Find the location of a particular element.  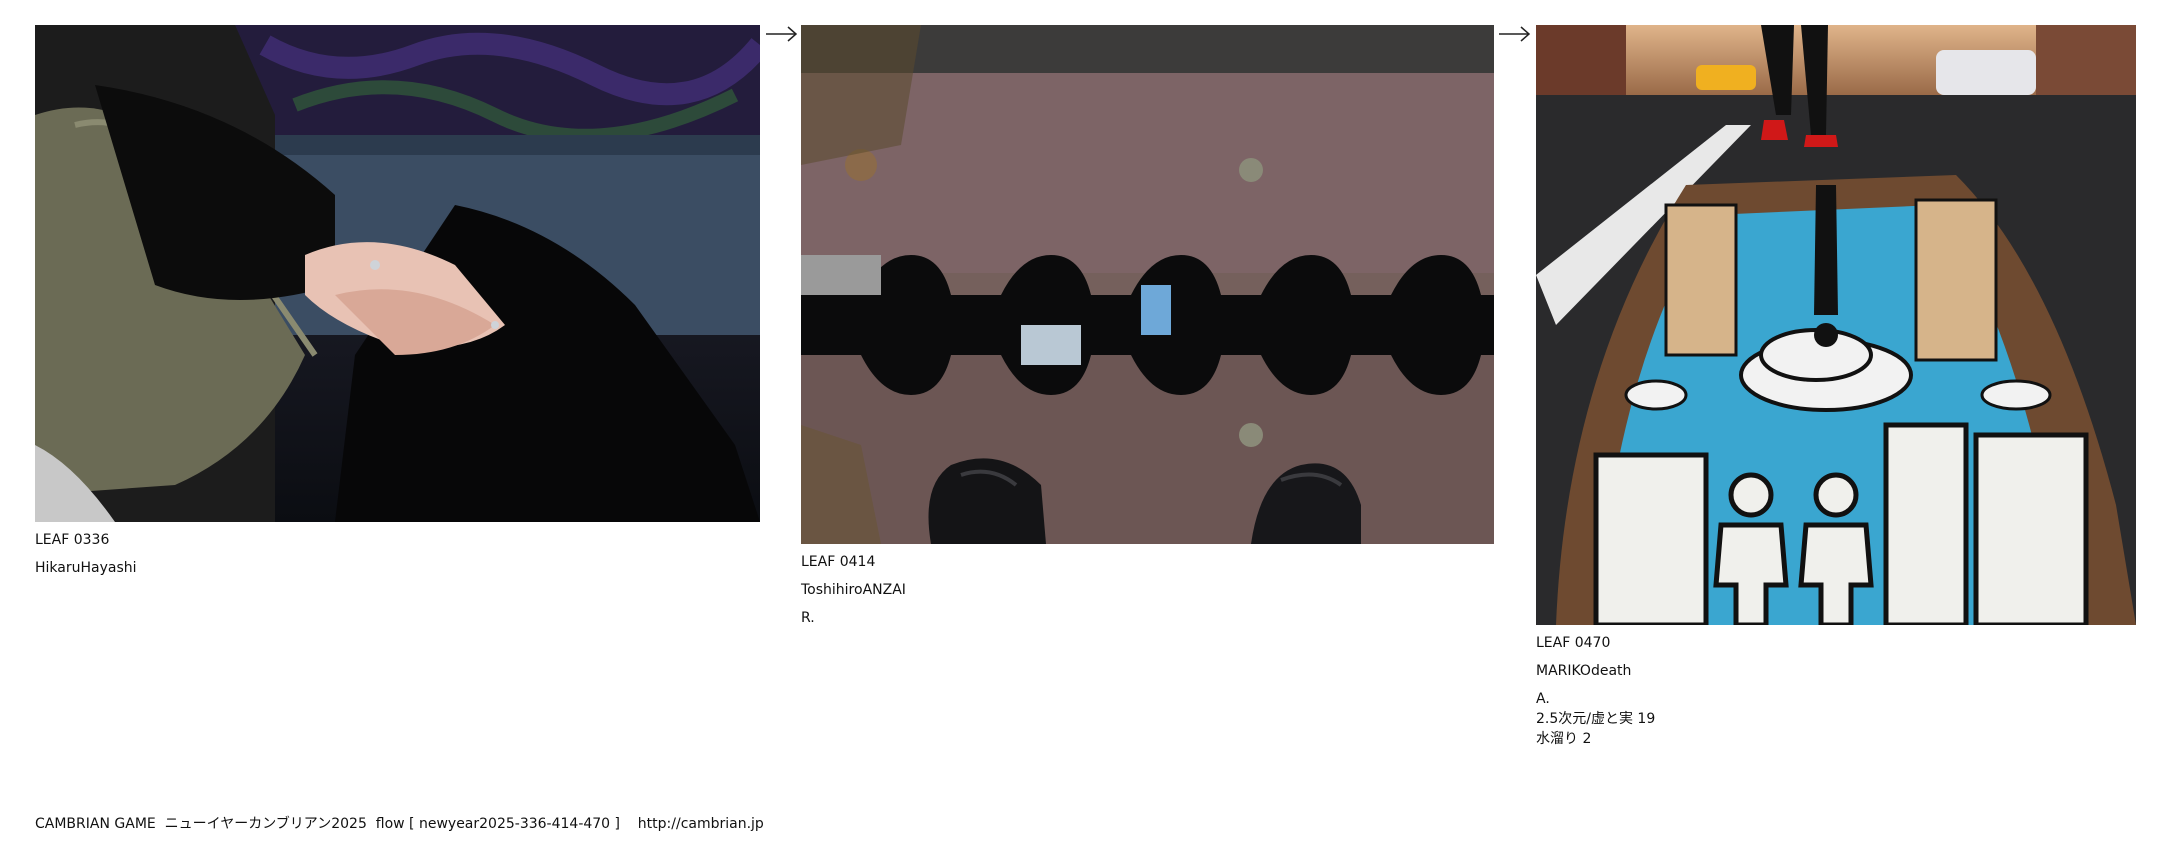

leaf-note: 水溜り 2 is located at coordinates (1836, 739).